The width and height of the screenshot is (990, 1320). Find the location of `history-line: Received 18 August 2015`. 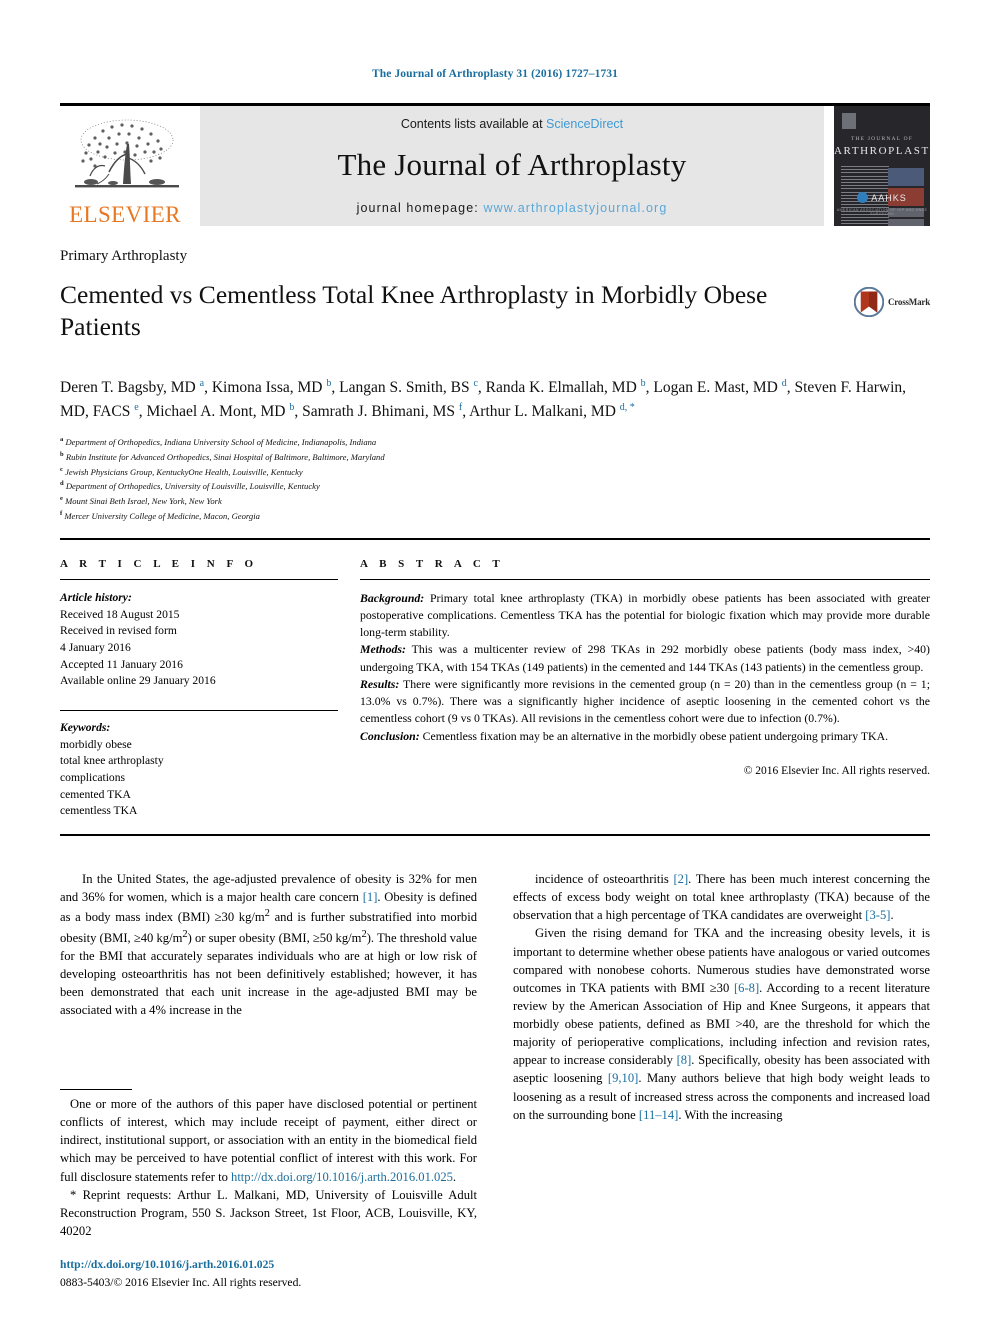

history-line: Received 18 August 2015 is located at coordinates (120, 614).